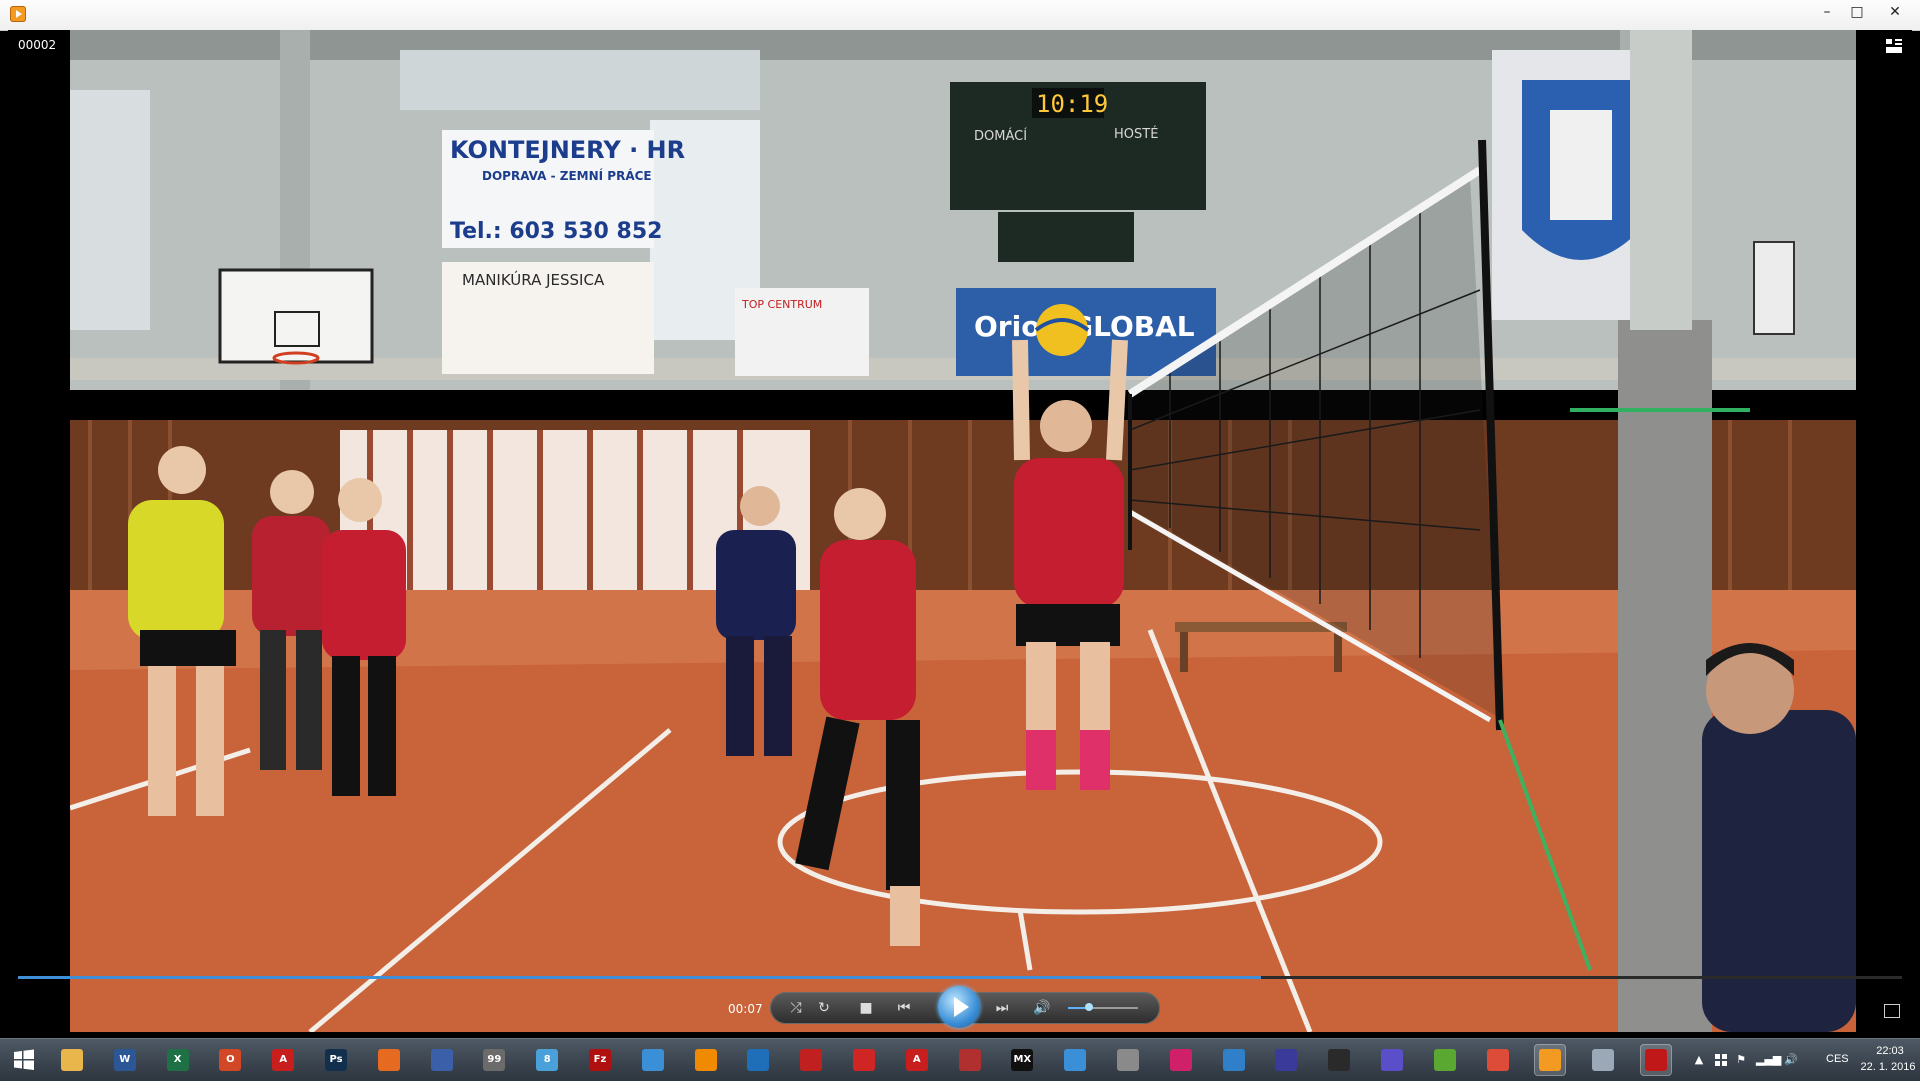  I want to click on taskbar-teamviewer-button, so click(758, 1060).